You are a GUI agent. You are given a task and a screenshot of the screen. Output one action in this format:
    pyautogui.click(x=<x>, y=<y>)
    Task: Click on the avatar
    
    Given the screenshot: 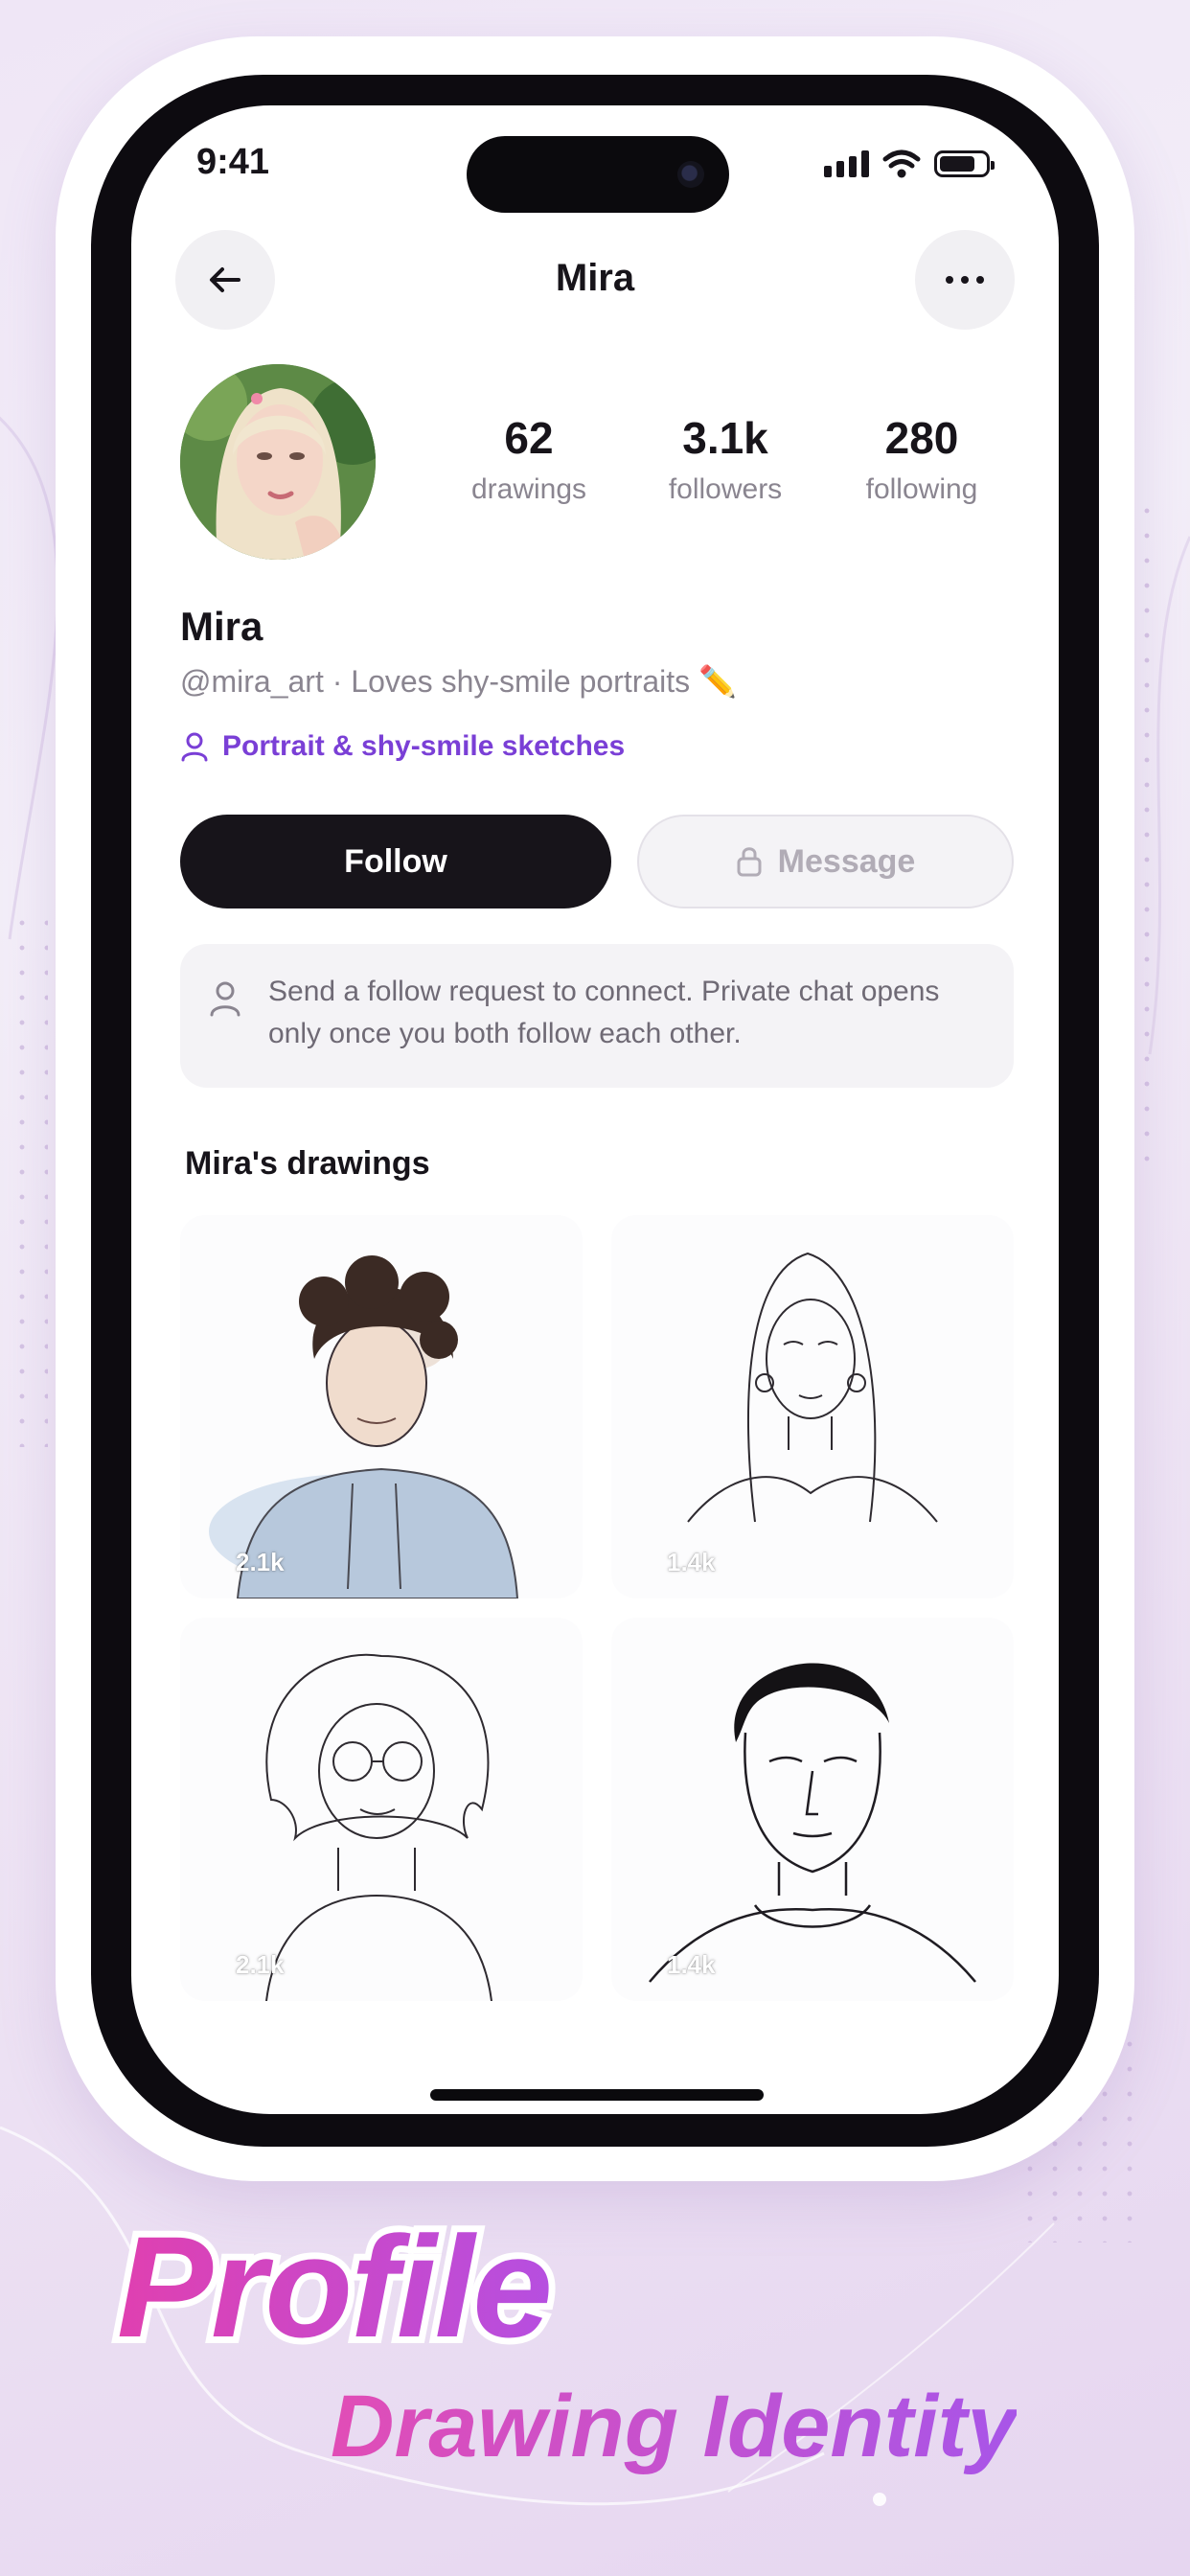 What is the action you would take?
    pyautogui.click(x=278, y=462)
    